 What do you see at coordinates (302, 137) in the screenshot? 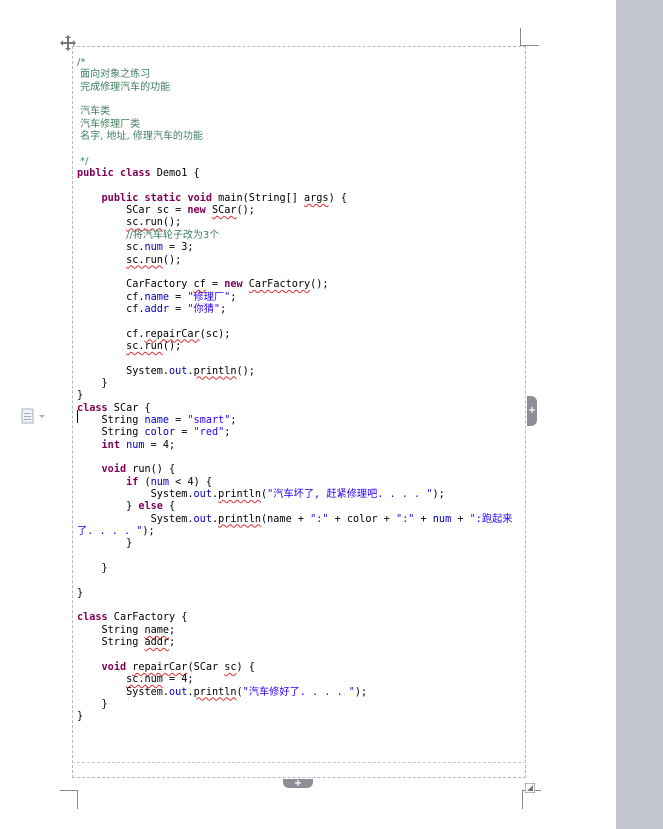
I see `code-line: 名字, 地址, 修理汽车的功能` at bounding box center [302, 137].